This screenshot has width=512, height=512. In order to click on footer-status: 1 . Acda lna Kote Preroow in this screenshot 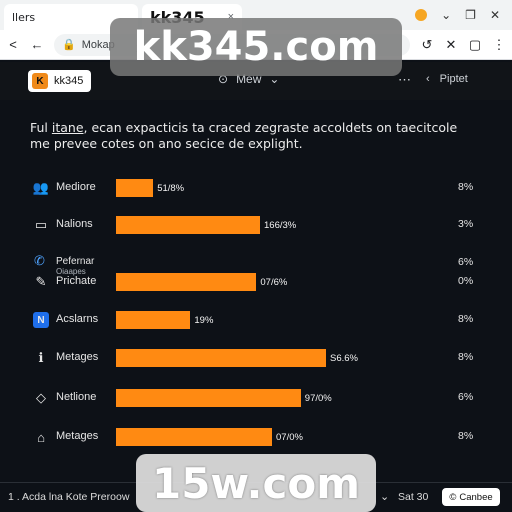, I will do `click(69, 497)`.